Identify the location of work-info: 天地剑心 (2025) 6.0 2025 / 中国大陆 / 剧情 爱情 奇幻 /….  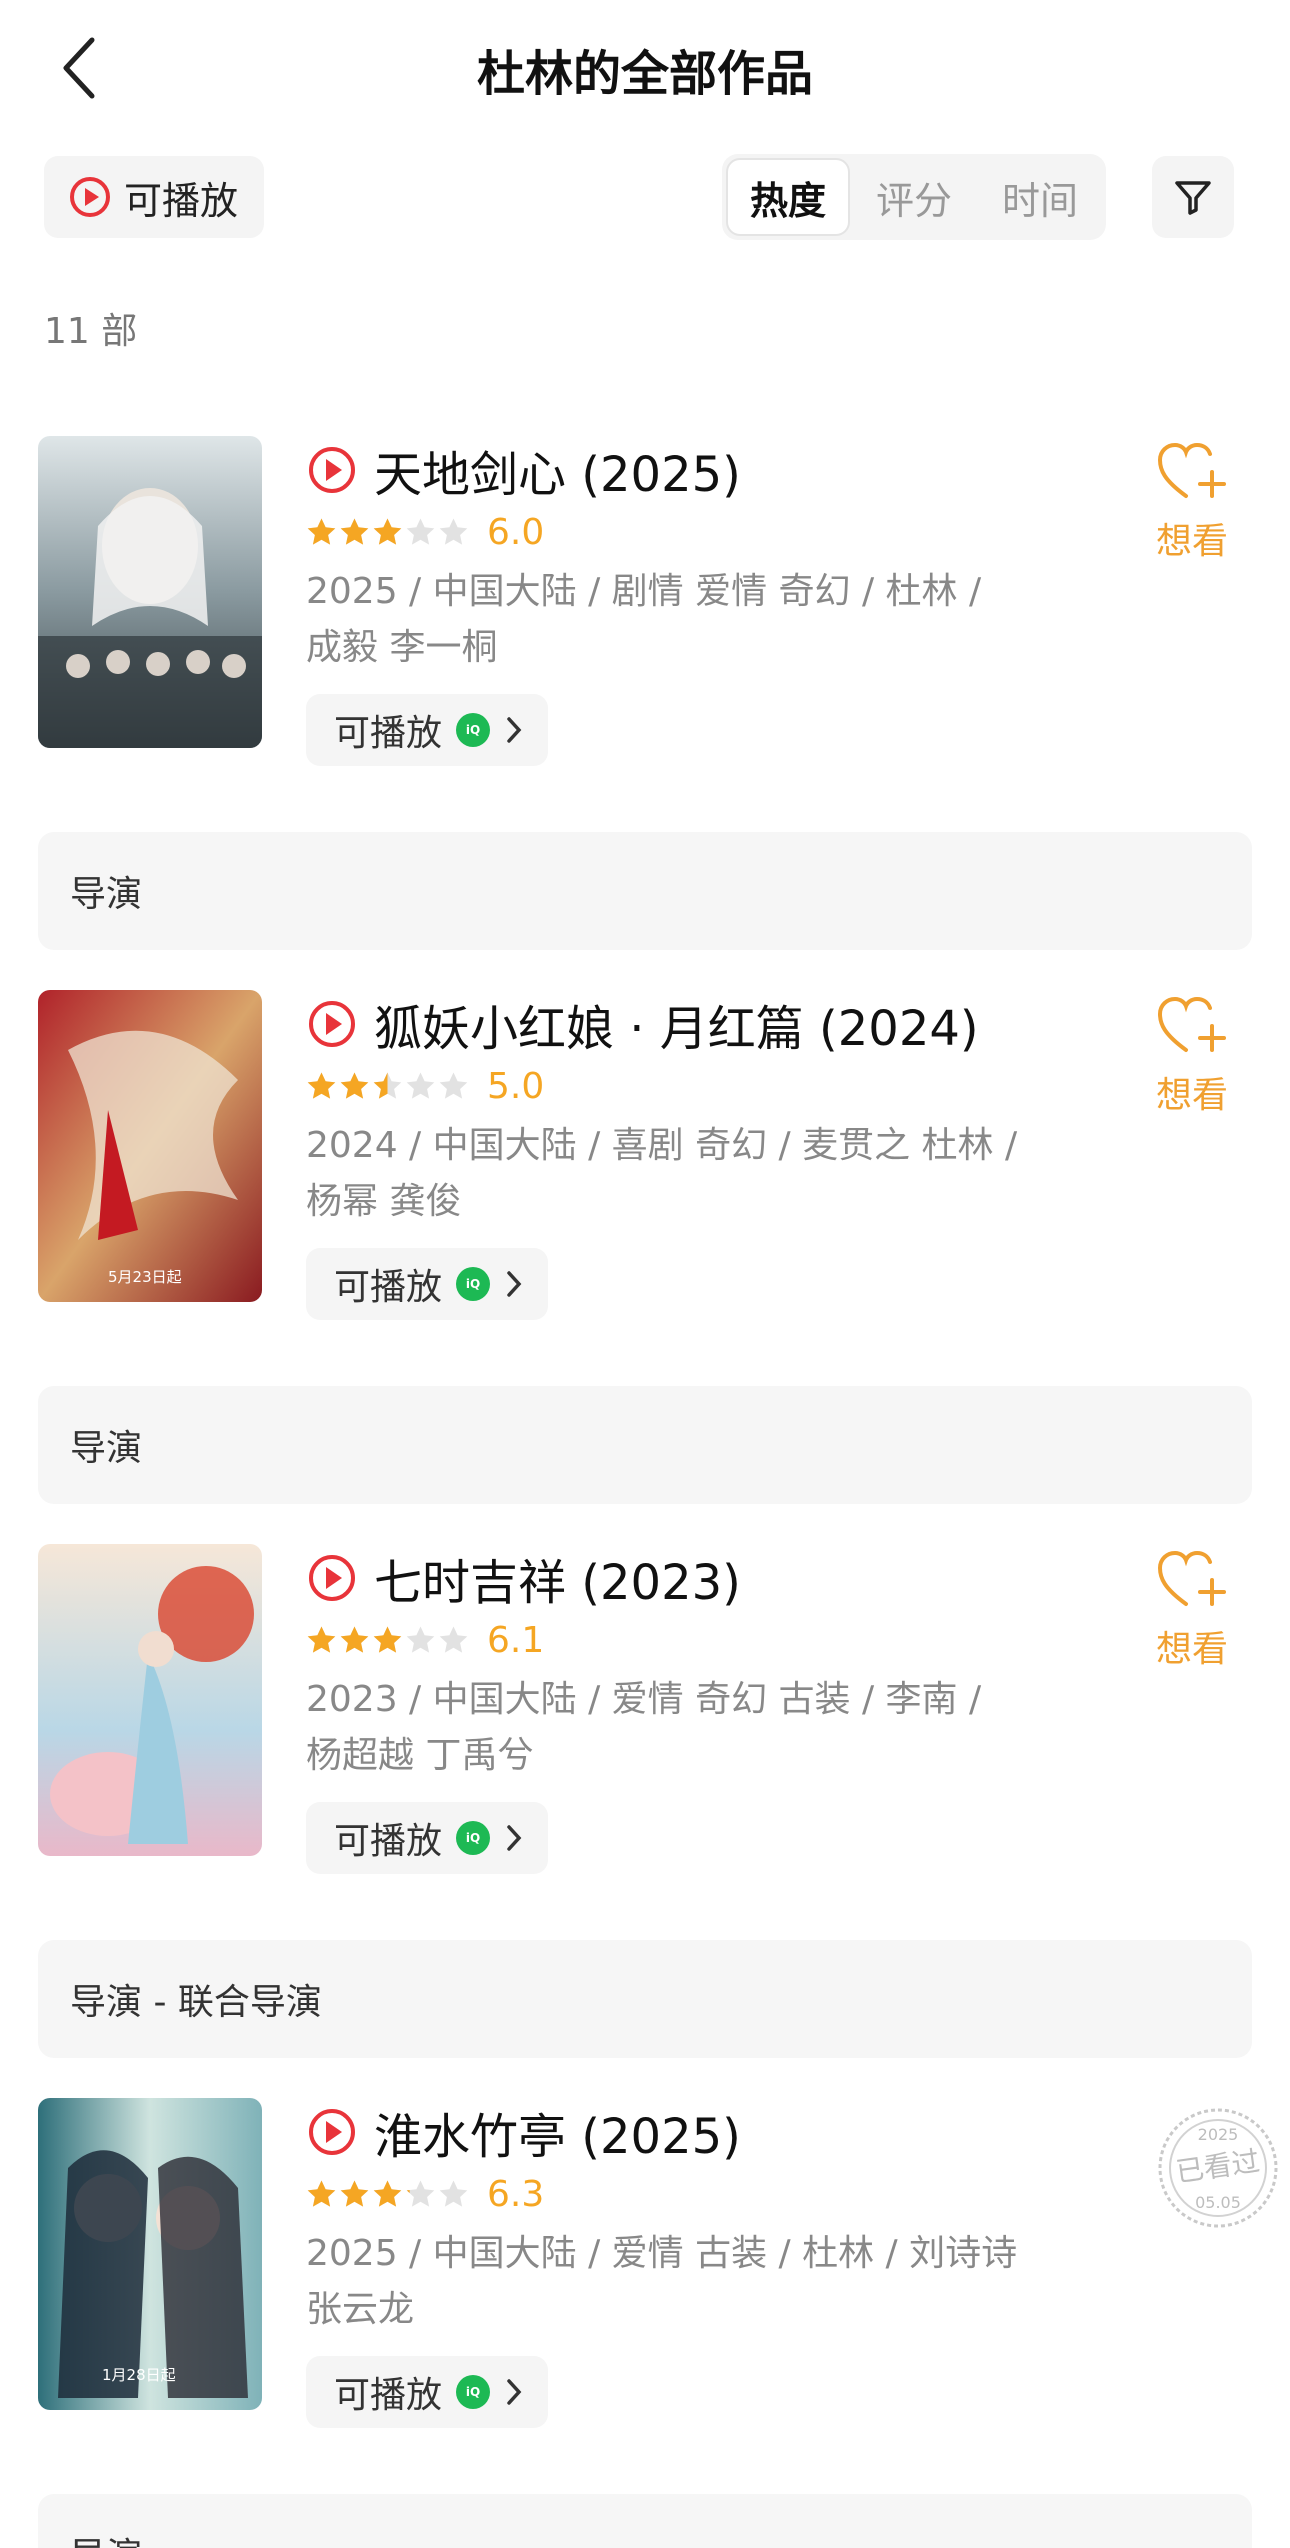
(691, 601).